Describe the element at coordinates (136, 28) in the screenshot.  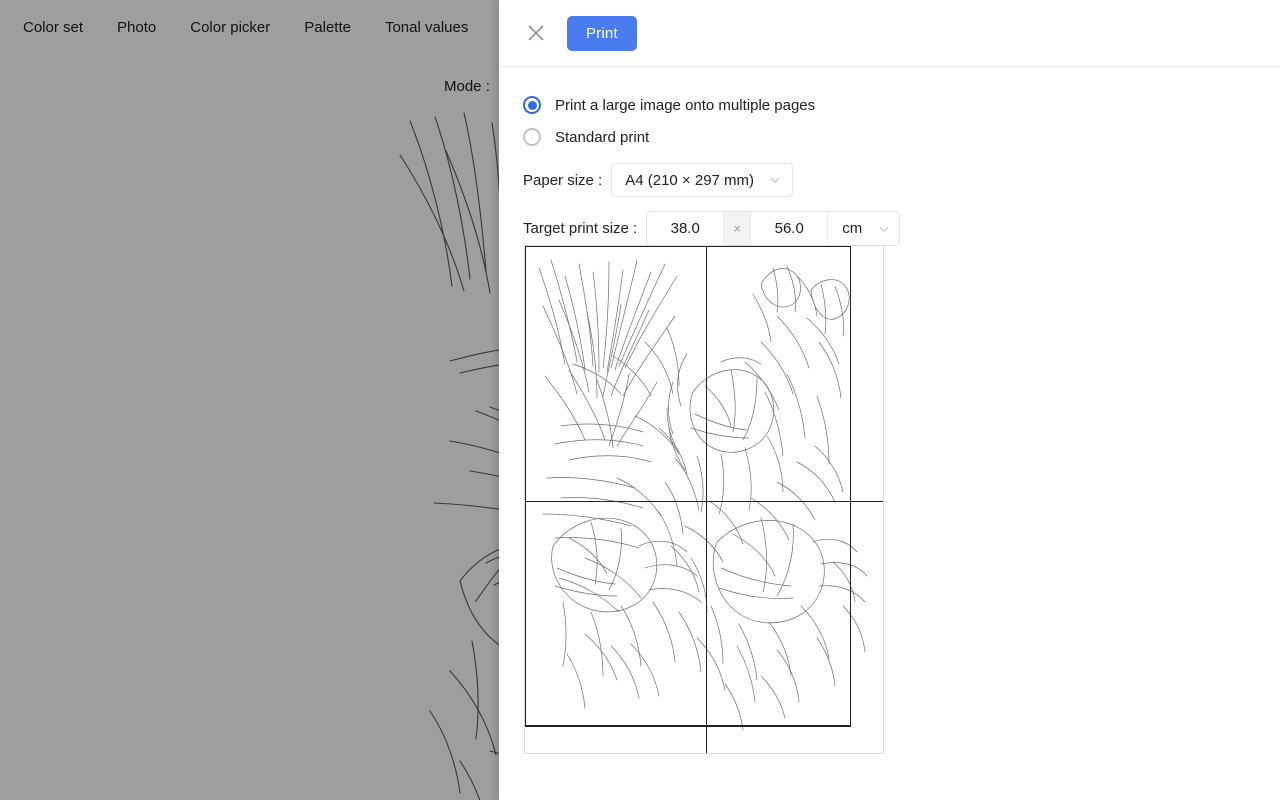
I see `tab-photo: Photo` at that location.